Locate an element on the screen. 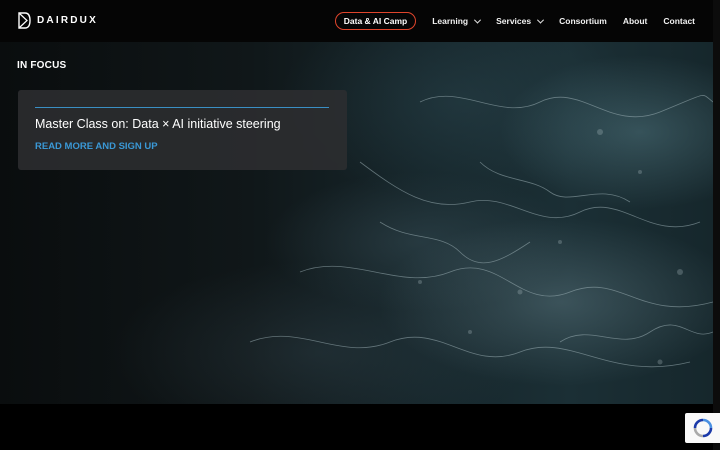  nav-item-label: Services is located at coordinates (514, 21).